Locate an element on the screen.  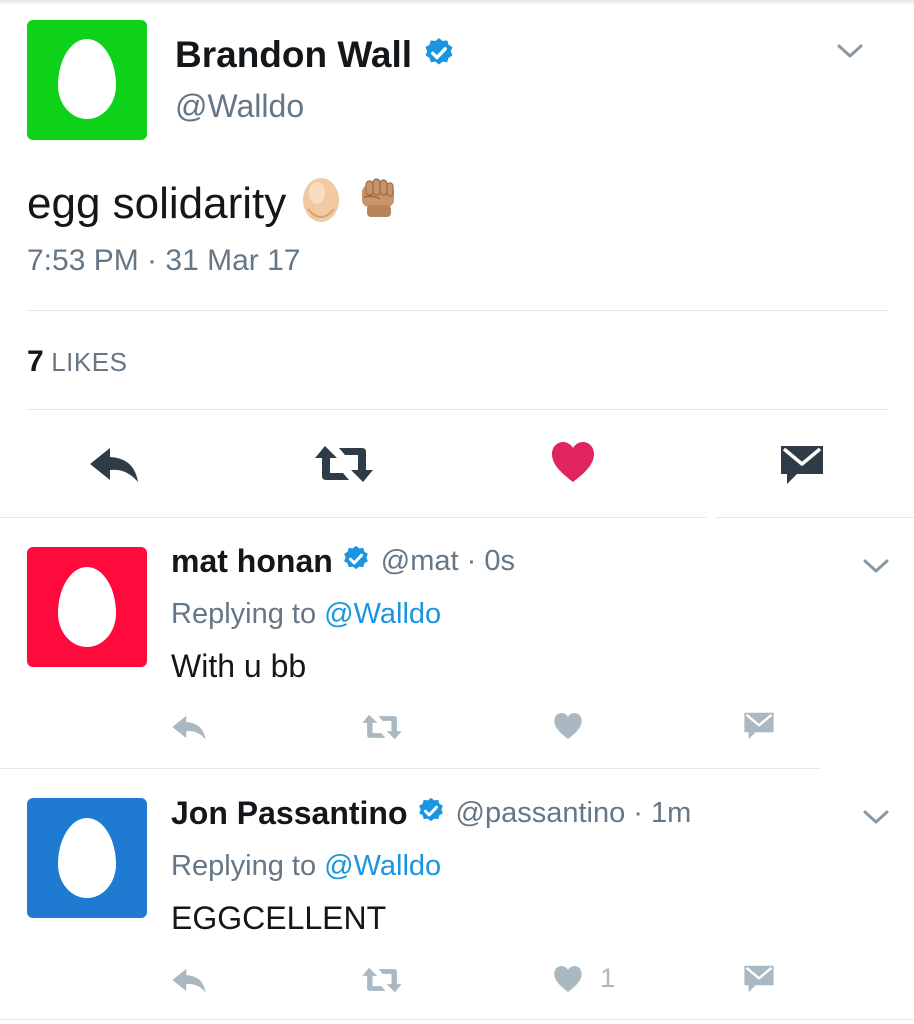
author-name: mat honan is located at coordinates (252, 561).